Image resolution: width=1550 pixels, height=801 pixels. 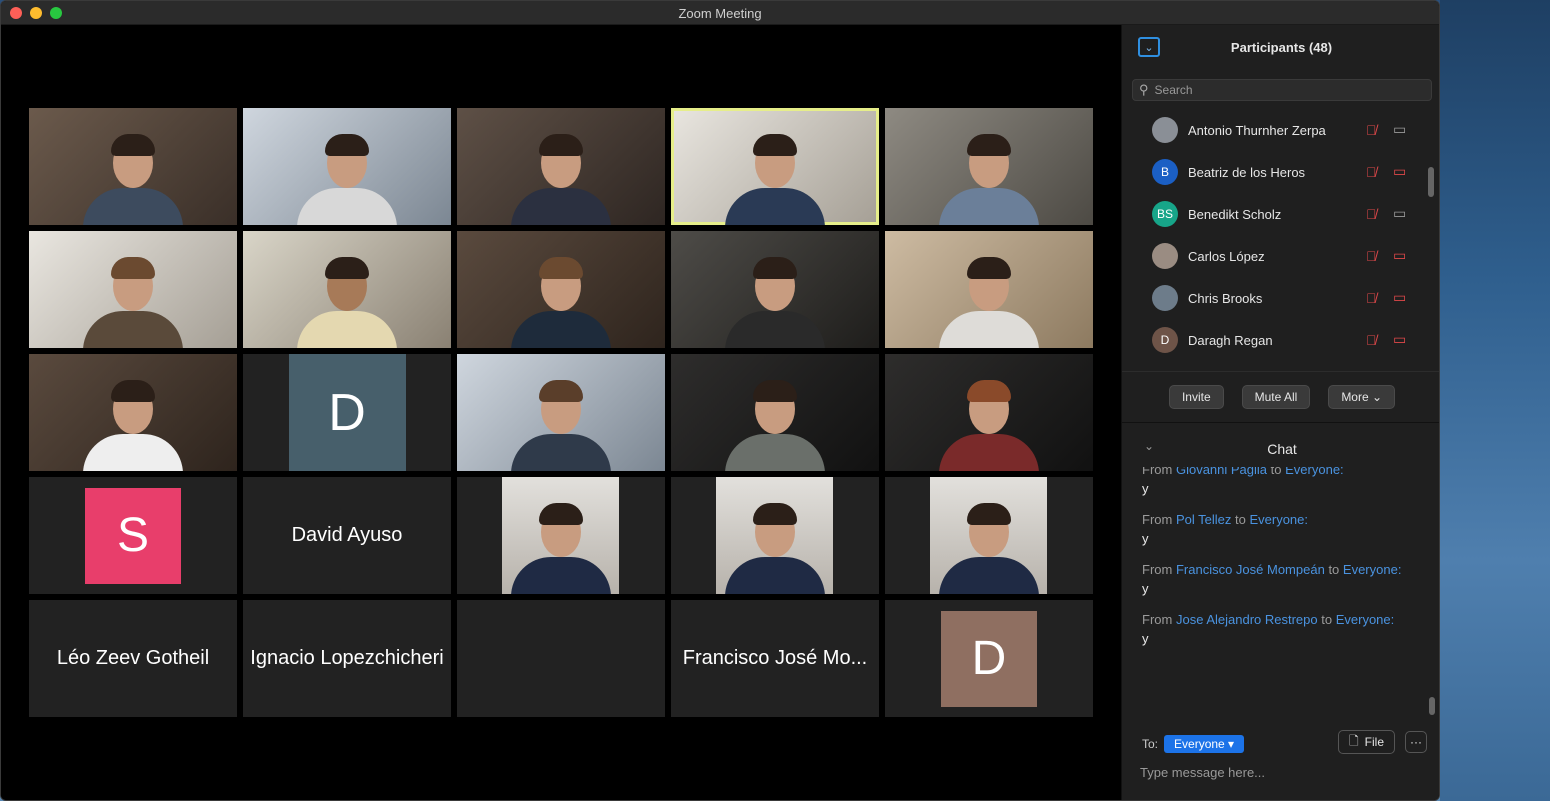 I want to click on name-tile: Léo Zeev Gotheil, so click(x=133, y=658).